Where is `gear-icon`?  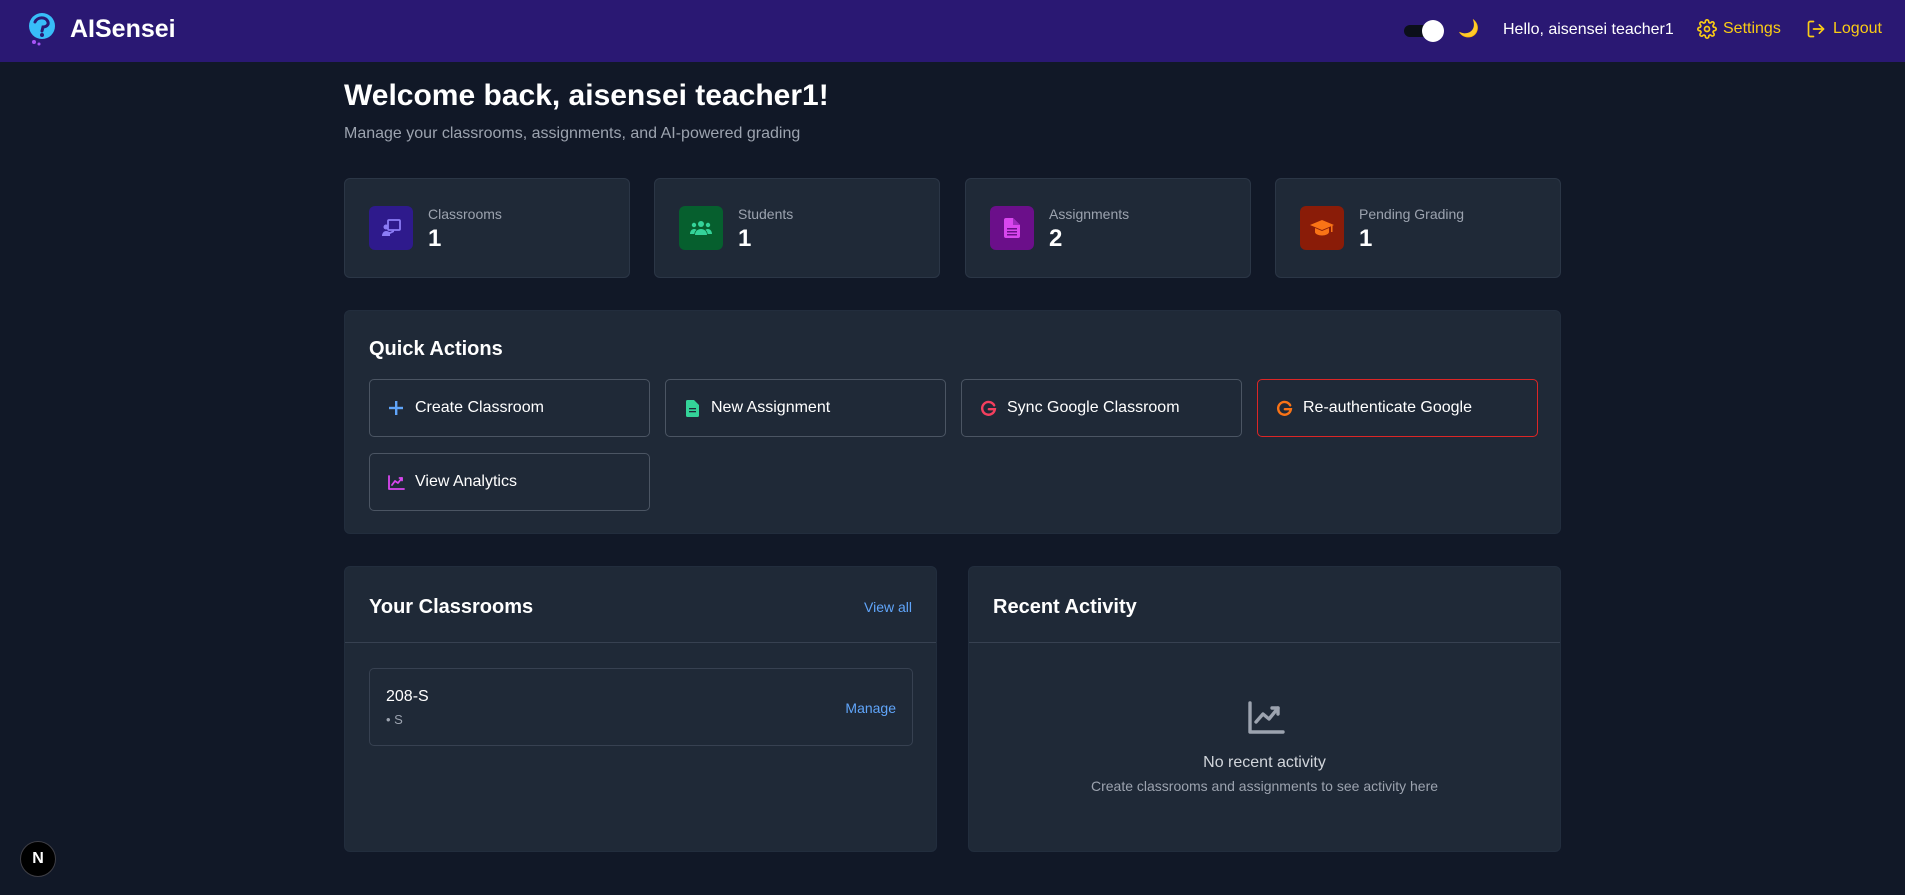
gear-icon is located at coordinates (1707, 29).